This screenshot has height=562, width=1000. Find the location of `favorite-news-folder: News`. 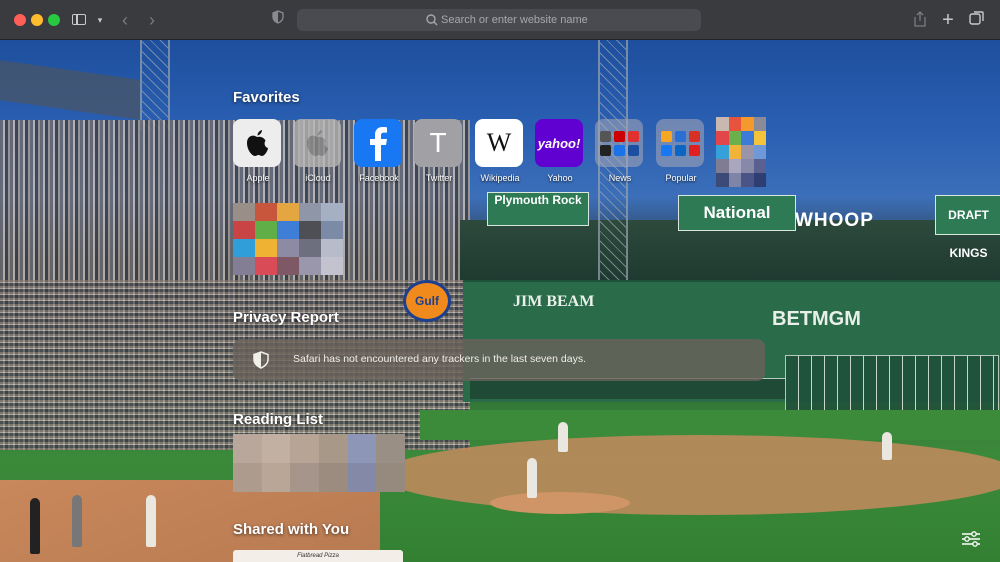

favorite-news-folder: News is located at coordinates (620, 151).